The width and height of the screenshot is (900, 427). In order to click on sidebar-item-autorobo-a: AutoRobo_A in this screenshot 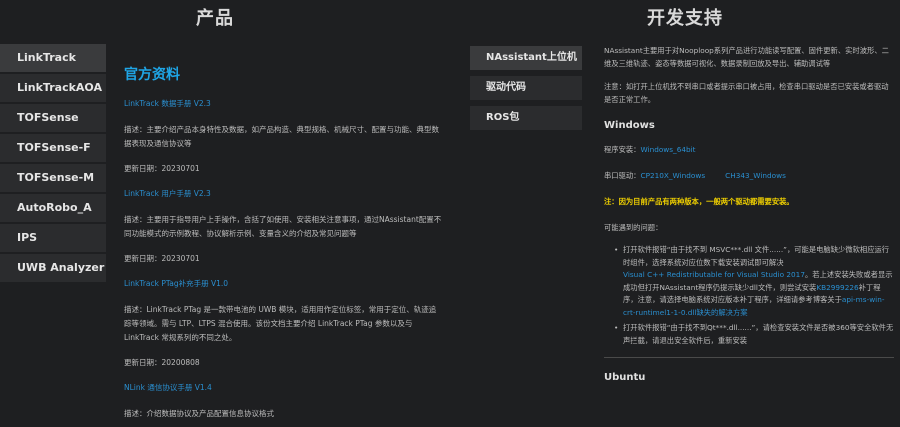, I will do `click(53, 208)`.